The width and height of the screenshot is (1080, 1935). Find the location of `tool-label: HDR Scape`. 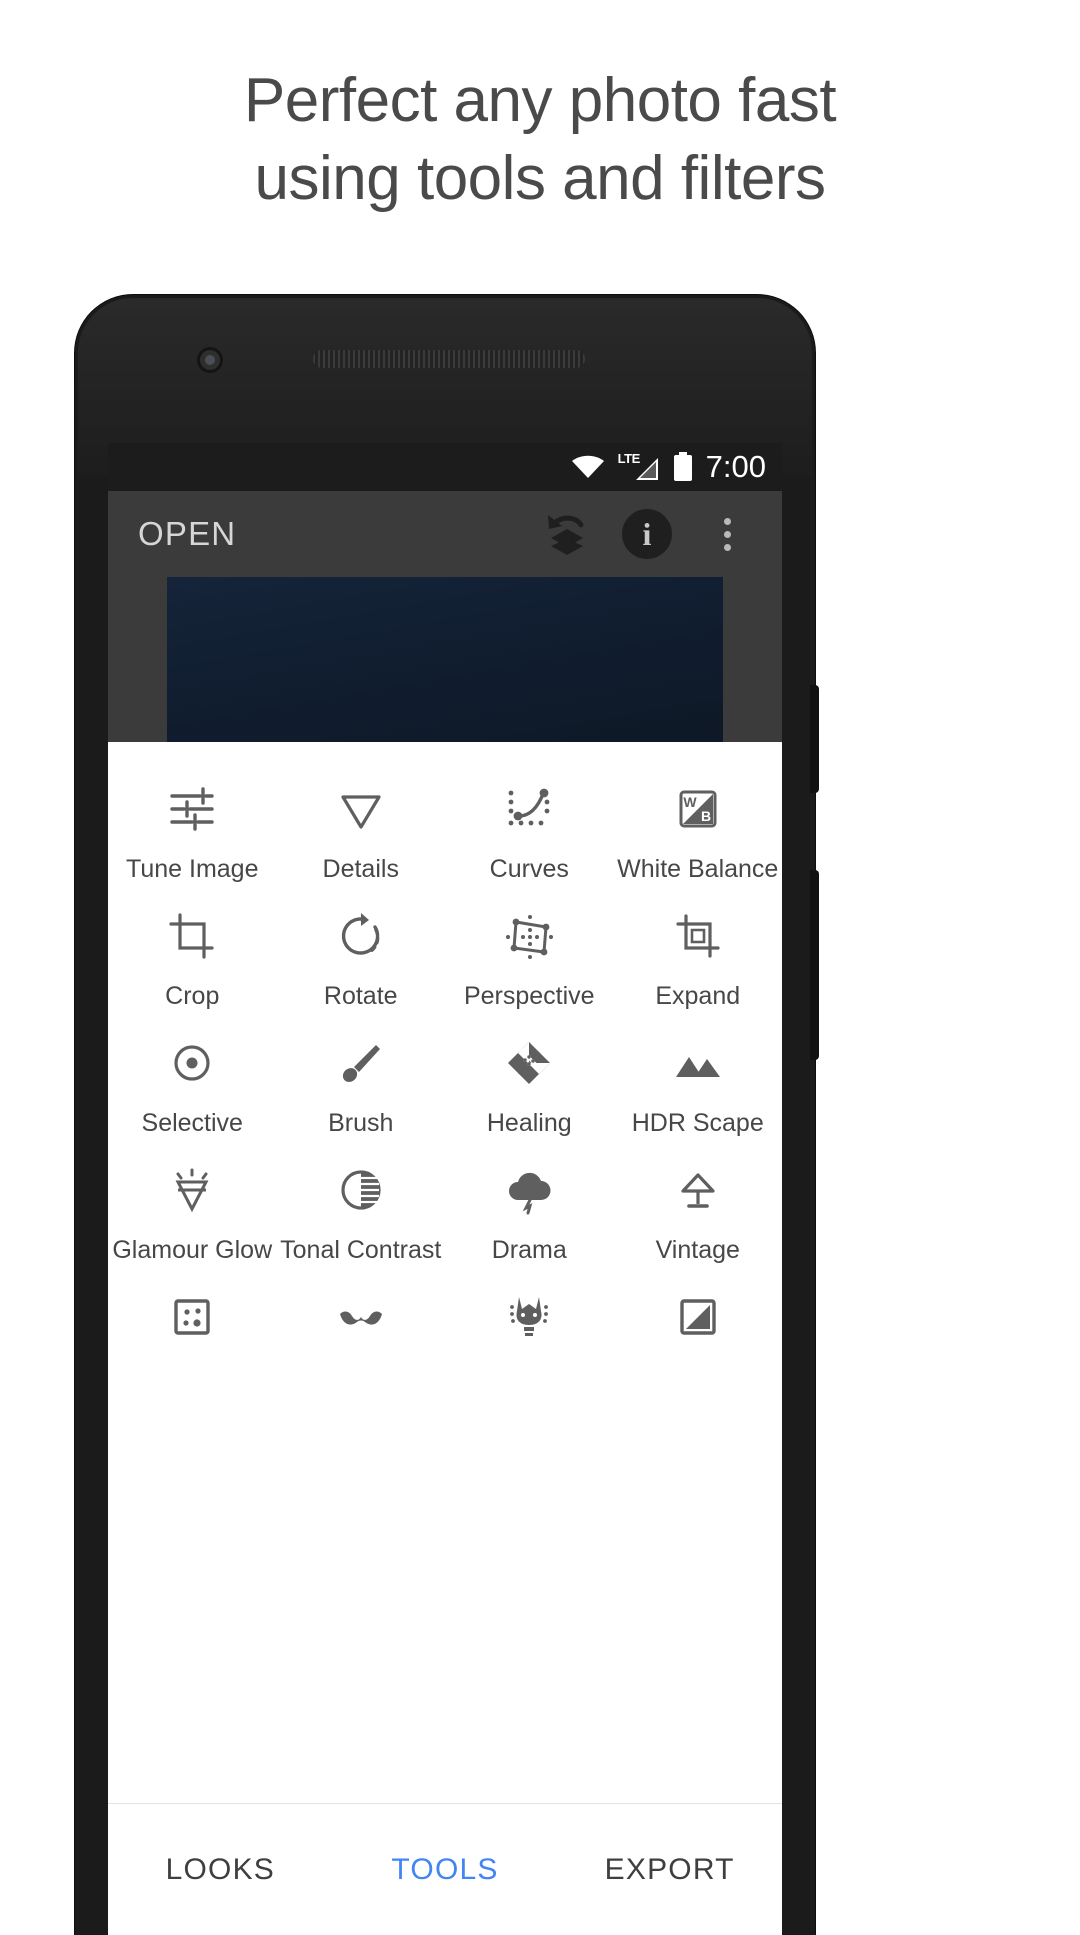

tool-label: HDR Scape is located at coordinates (697, 1123).